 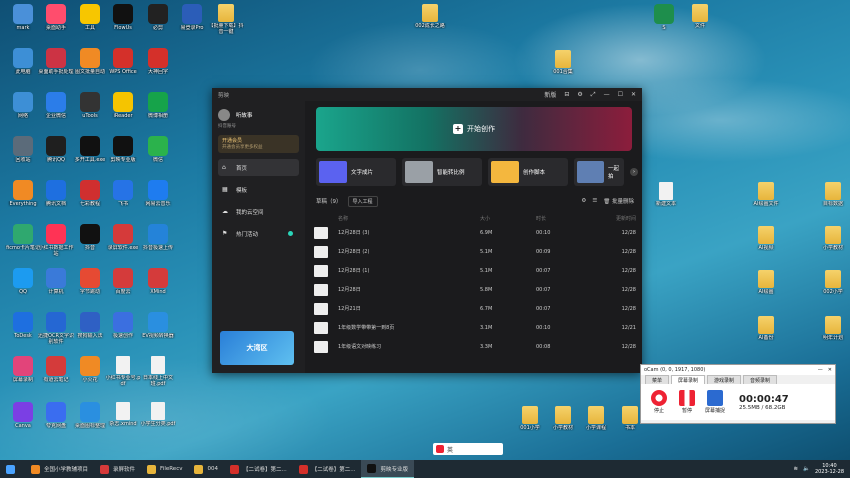 What do you see at coordinates (618, 201) in the screenshot?
I see `batch-delete-button: 🗑 批量删除` at bounding box center [618, 201].